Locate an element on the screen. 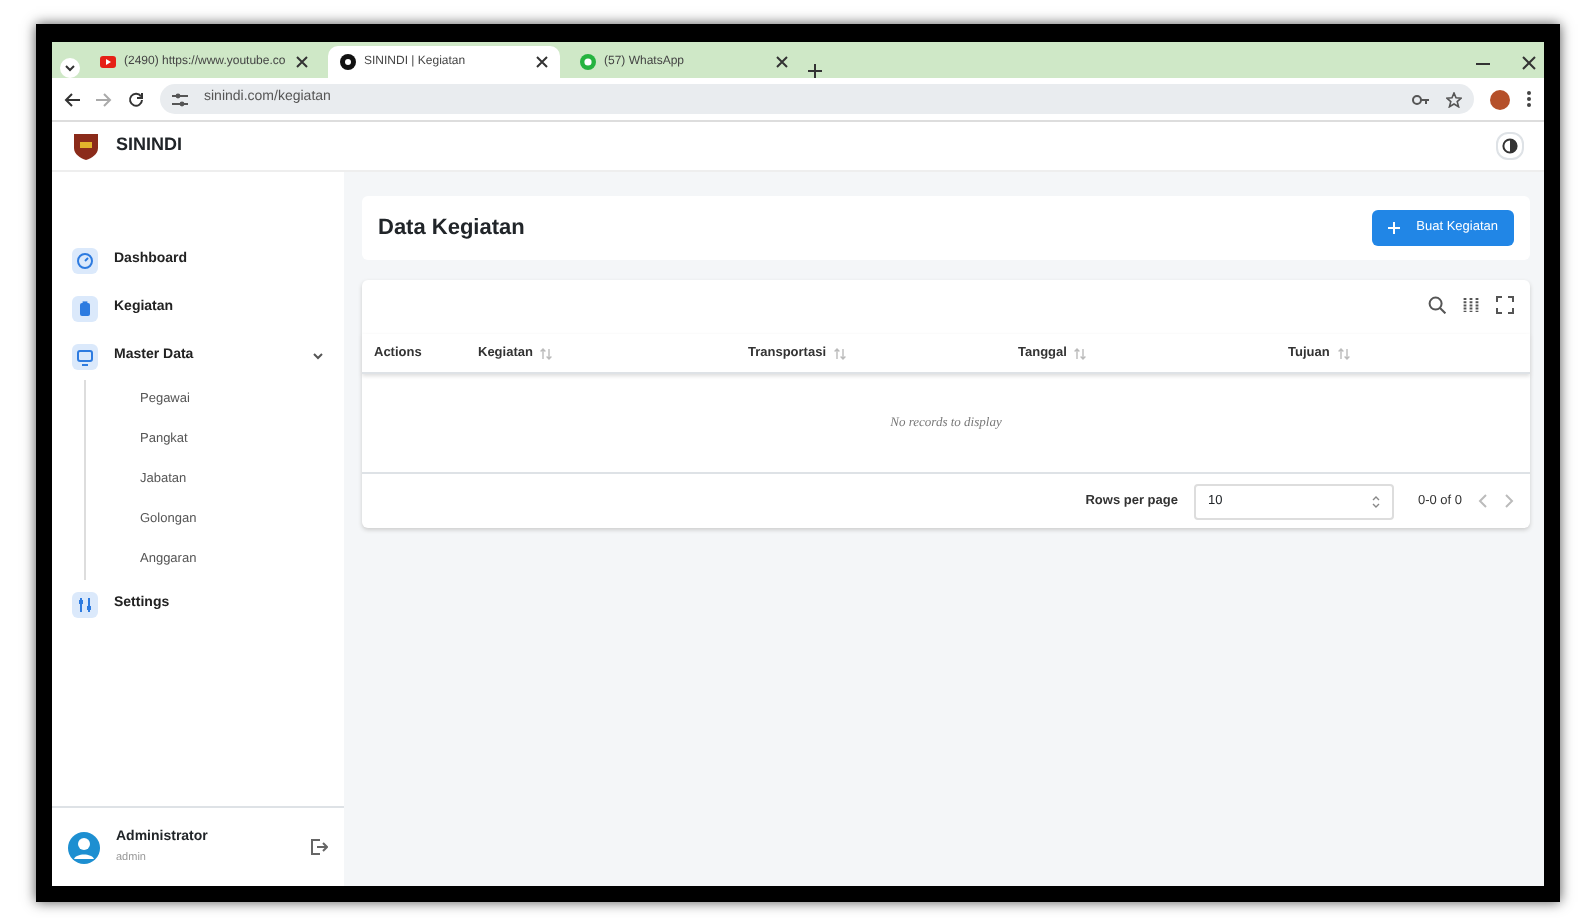 The height and width of the screenshot is (918, 1578). back-icon is located at coordinates (72, 99).